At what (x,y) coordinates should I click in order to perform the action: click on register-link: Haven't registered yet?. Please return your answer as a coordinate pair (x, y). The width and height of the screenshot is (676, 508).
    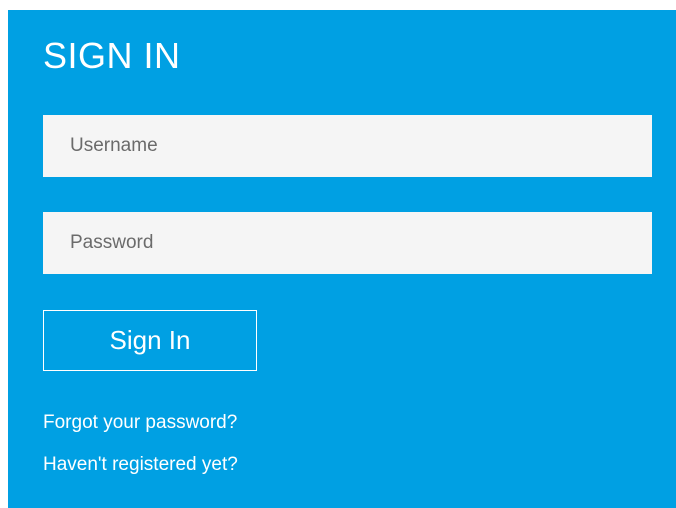
    Looking at the image, I should click on (140, 465).